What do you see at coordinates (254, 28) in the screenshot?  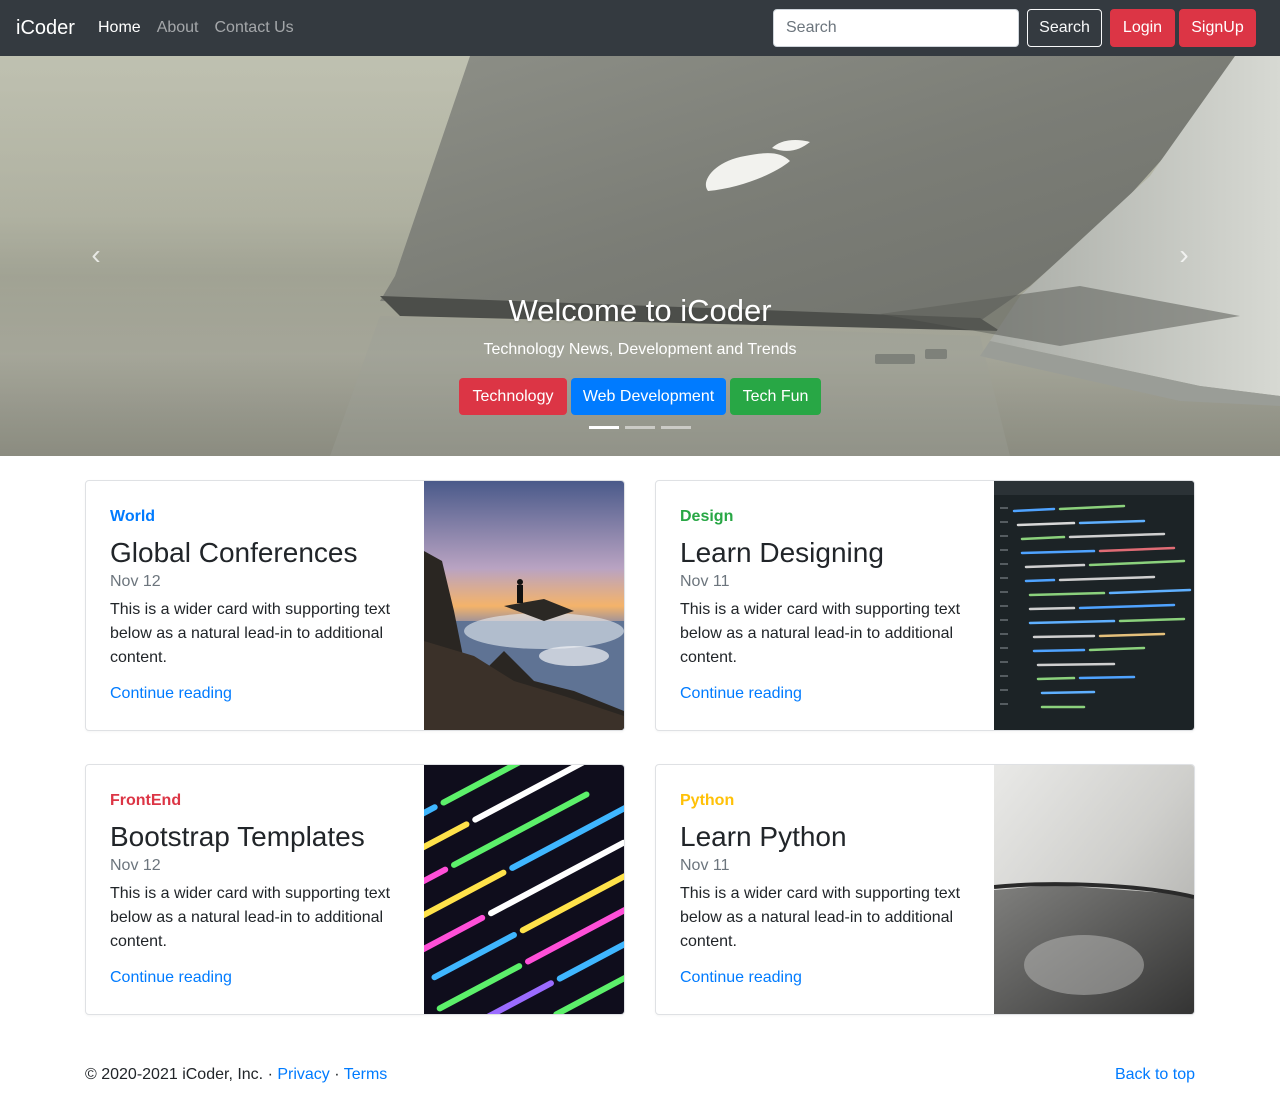 I see `nav-contact-link: Contact Us` at bounding box center [254, 28].